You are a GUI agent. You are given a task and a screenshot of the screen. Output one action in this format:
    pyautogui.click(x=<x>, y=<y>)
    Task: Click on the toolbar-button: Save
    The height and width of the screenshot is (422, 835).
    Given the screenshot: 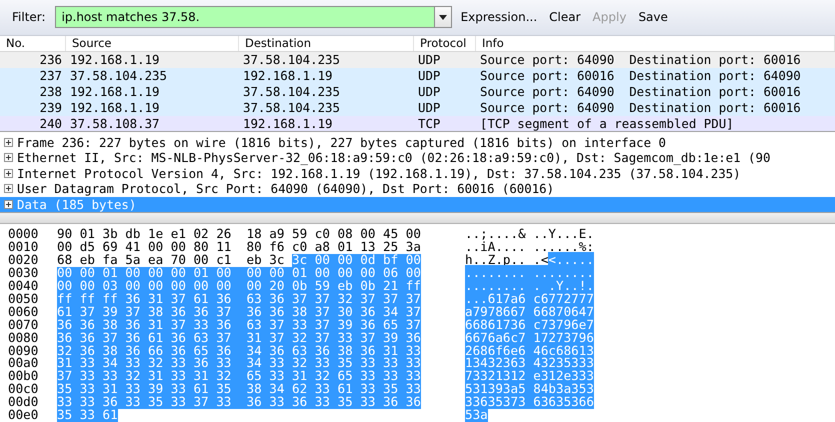 What is the action you would take?
    pyautogui.click(x=653, y=17)
    